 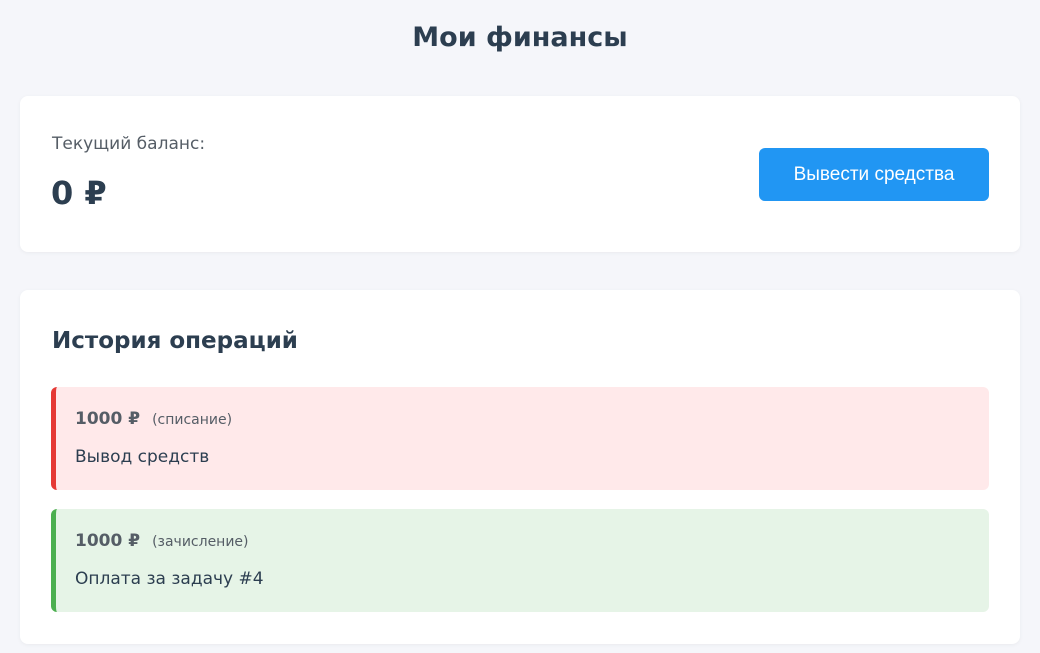 What do you see at coordinates (874, 174) in the screenshot?
I see `withdraw-button: Вывести средства` at bounding box center [874, 174].